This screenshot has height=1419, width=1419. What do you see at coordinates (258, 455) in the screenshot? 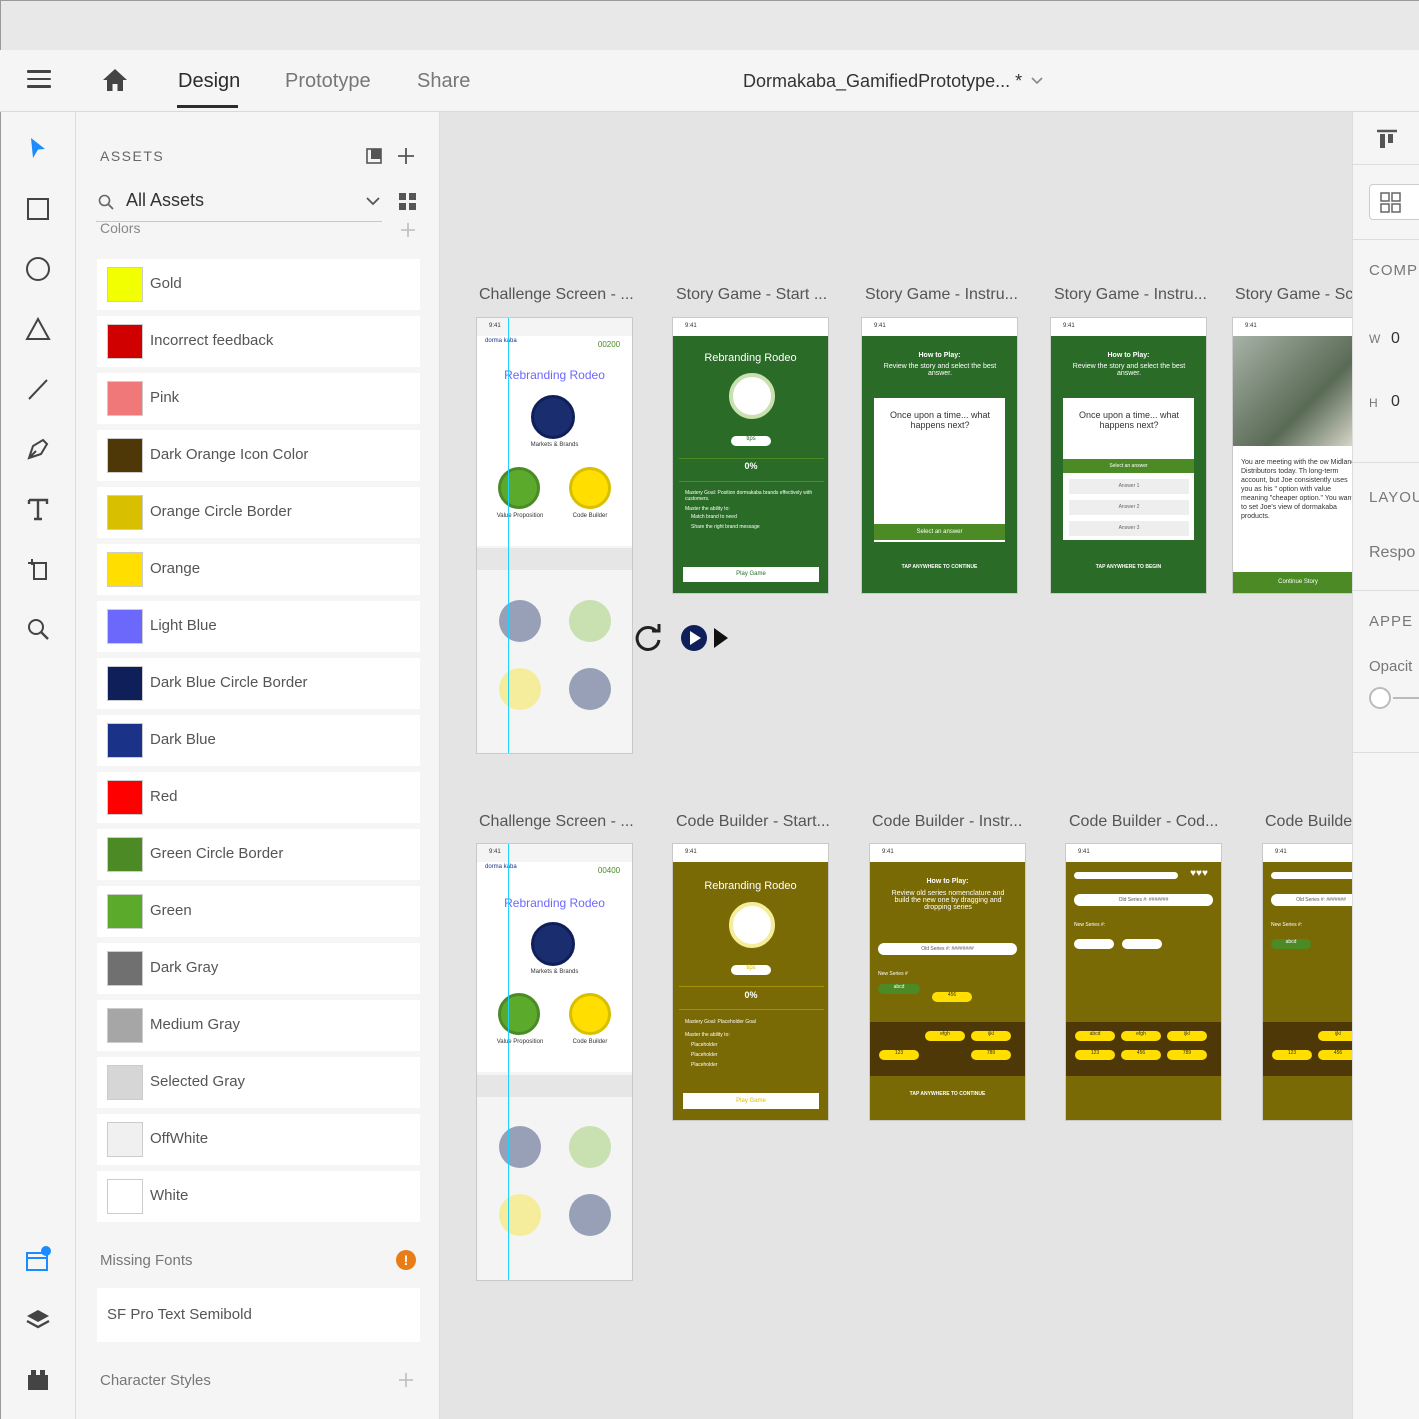
I see `color-asset-row: Dark Orange Icon Color` at bounding box center [258, 455].